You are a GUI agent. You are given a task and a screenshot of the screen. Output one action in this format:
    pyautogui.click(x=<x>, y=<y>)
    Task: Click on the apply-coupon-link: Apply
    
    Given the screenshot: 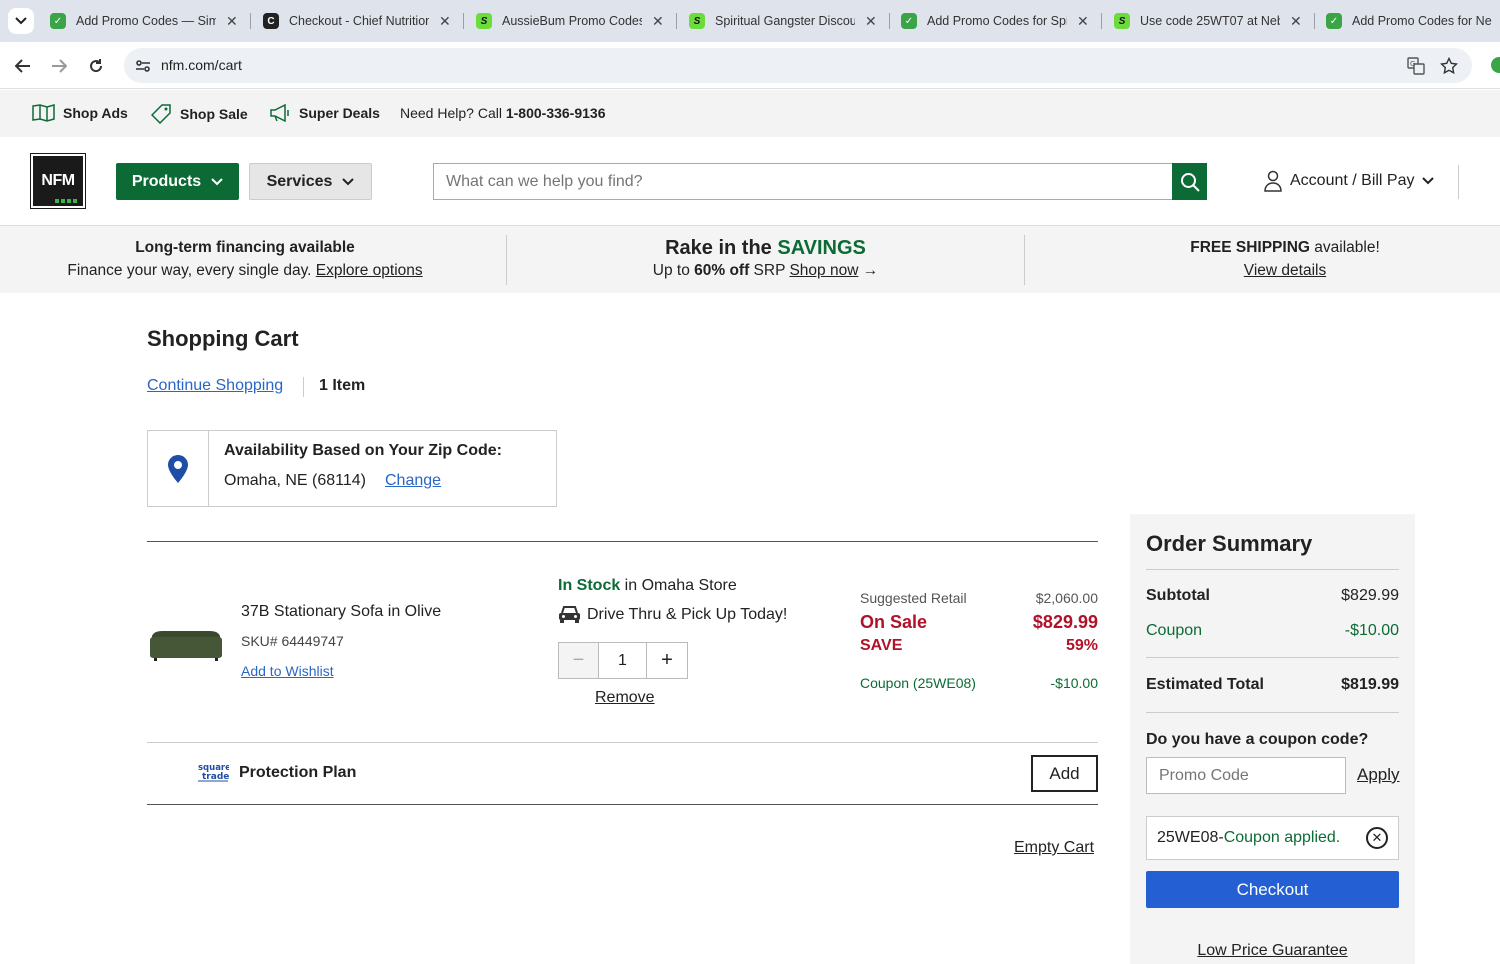 What is the action you would take?
    pyautogui.click(x=1378, y=775)
    